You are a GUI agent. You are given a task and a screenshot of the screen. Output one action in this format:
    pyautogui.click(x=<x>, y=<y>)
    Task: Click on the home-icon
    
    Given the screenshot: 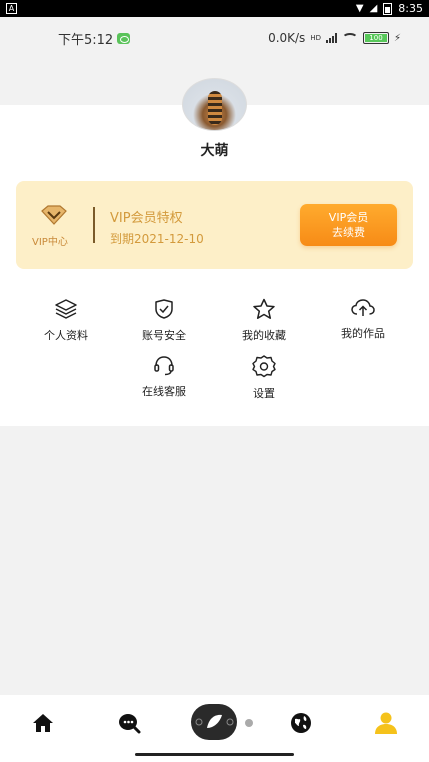 What is the action you would take?
    pyautogui.click(x=43, y=723)
    